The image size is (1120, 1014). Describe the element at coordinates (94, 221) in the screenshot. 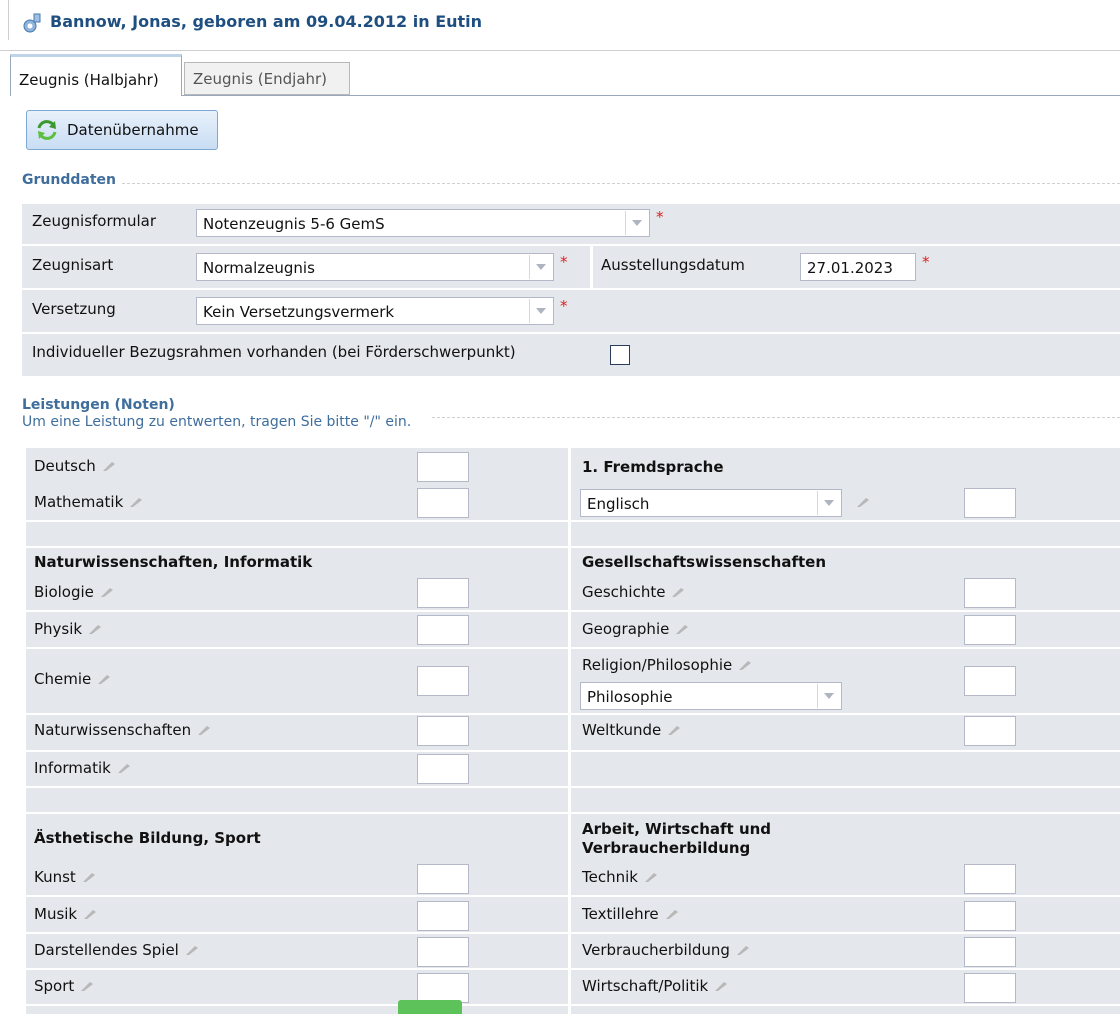

I see `zeugnisformular-label: Zeugnisformular` at that location.